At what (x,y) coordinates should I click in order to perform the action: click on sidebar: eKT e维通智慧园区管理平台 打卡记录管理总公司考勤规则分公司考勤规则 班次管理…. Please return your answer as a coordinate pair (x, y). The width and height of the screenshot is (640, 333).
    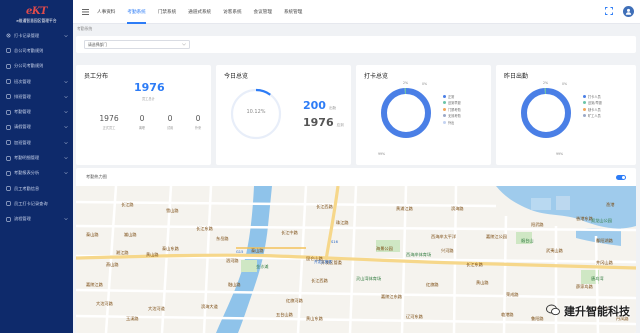
    Looking at the image, I should click on (36, 166).